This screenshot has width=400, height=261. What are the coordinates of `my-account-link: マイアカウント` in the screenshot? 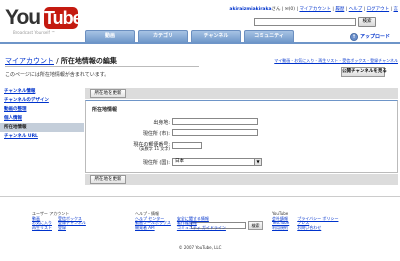 It's located at (315, 9).